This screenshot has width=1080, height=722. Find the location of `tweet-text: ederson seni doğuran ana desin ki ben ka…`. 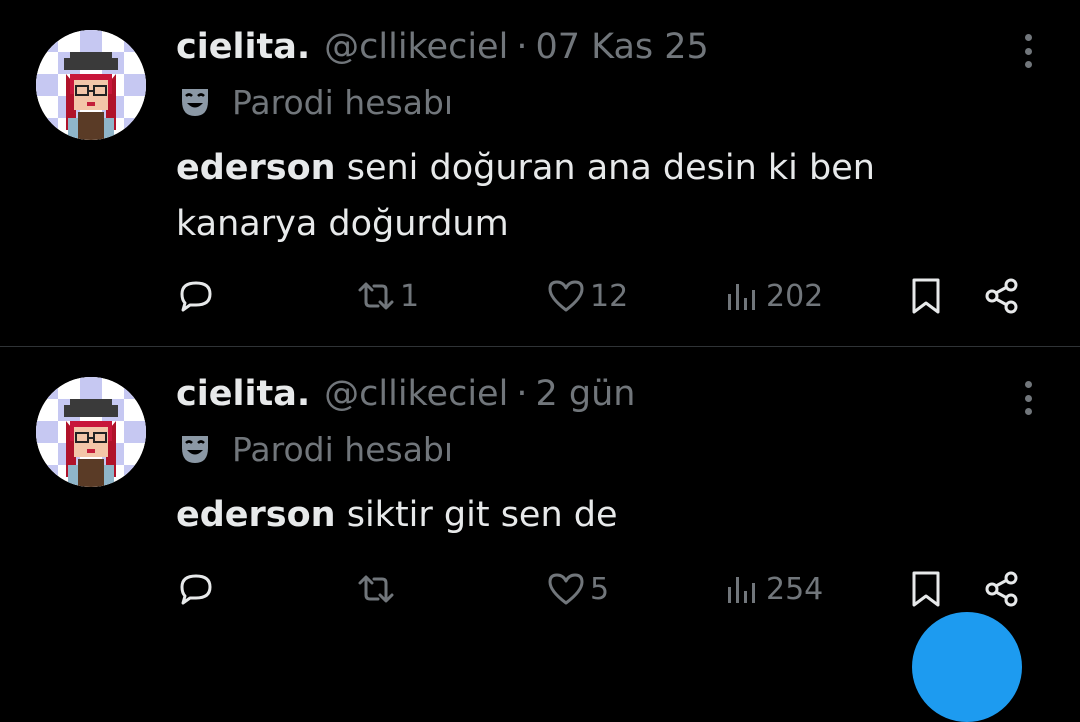

tweet-text: ederson seni doğuran ana desin ki ben ka… is located at coordinates (576, 196).